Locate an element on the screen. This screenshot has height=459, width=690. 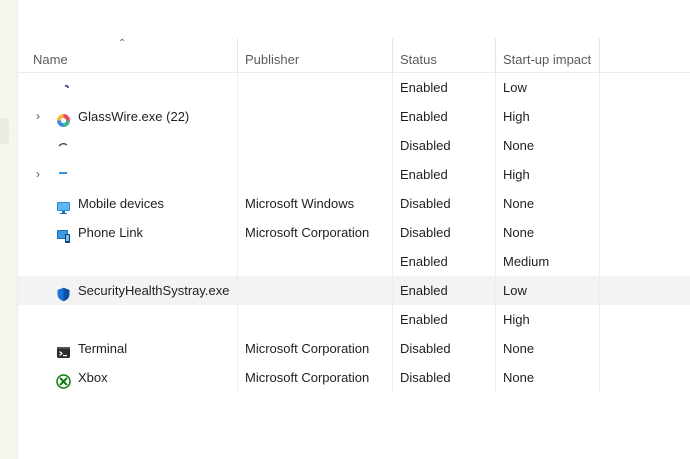
table-header: ⌃ Name Publisher Status Start-up impact is located at coordinates (354, 55).